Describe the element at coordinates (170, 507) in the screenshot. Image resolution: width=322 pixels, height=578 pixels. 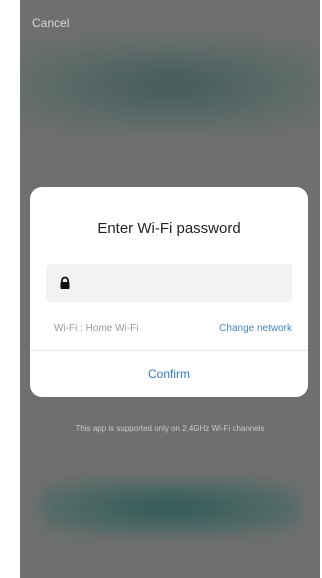
I see `blurred-background-button` at that location.